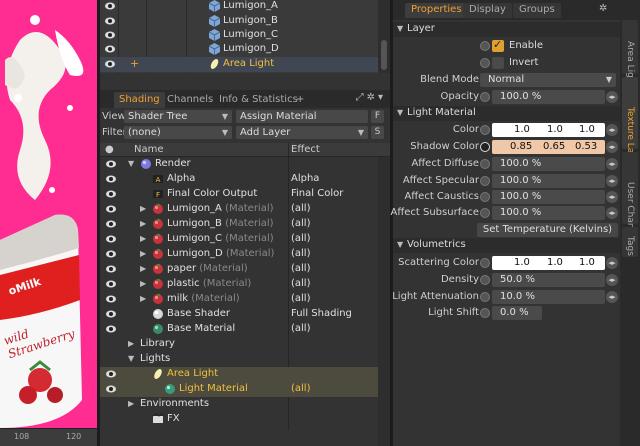 The width and height of the screenshot is (640, 446). What do you see at coordinates (485, 164) in the screenshot?
I see `affect-diffuse-dot` at bounding box center [485, 164].